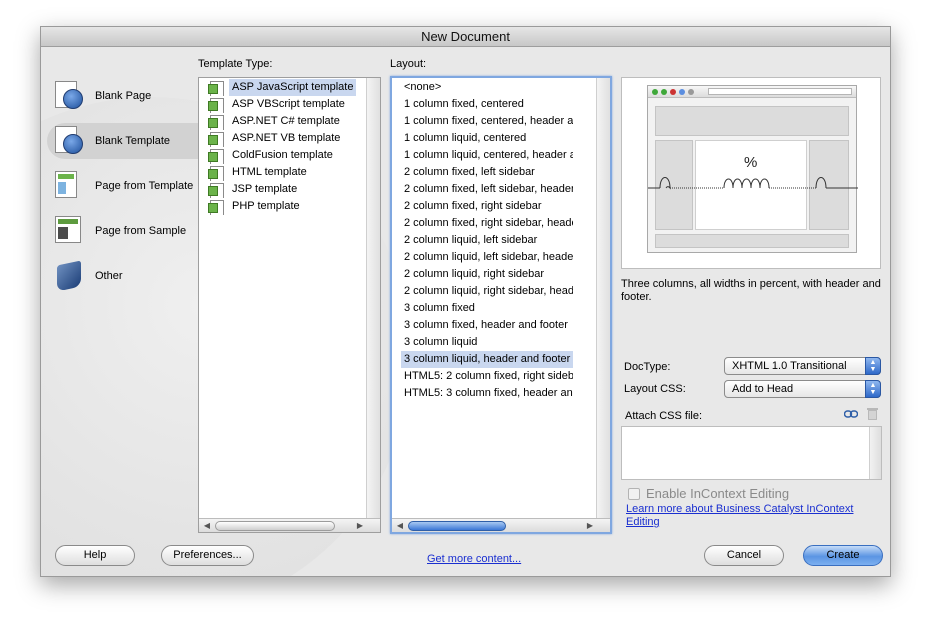 This screenshot has width=931, height=632. What do you see at coordinates (95, 555) in the screenshot?
I see `help-button: Help` at bounding box center [95, 555].